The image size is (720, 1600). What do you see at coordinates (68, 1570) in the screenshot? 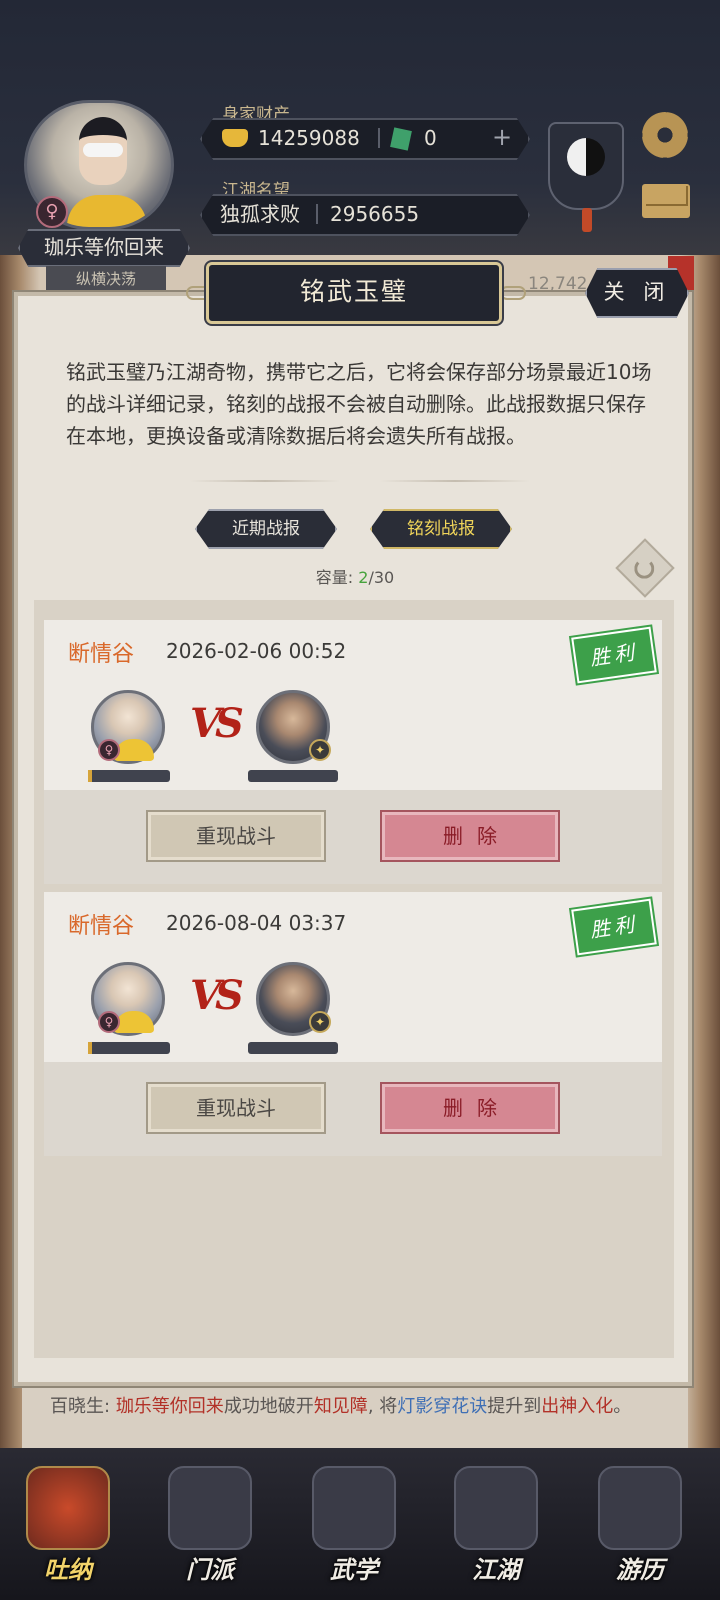
I see `nav-label: 吐纳` at bounding box center [68, 1570].